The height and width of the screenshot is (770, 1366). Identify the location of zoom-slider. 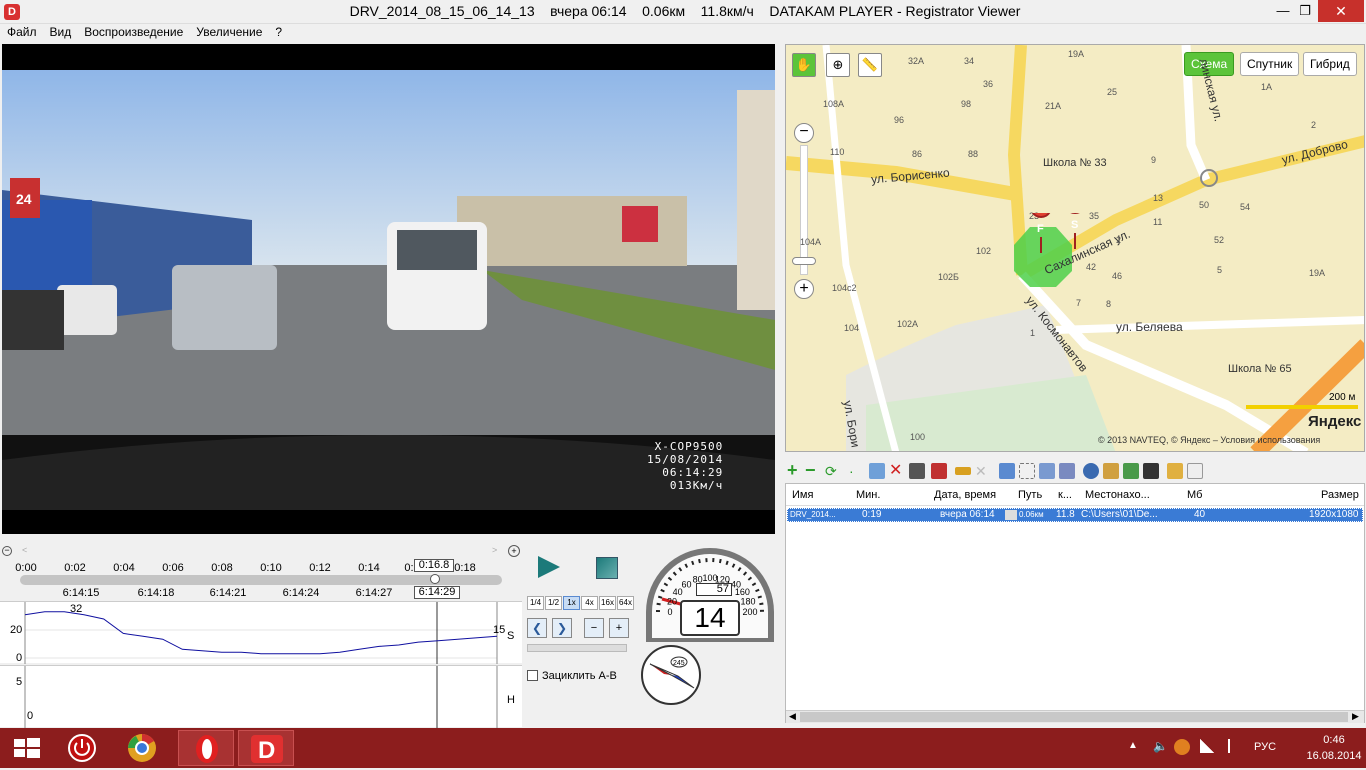
(804, 210).